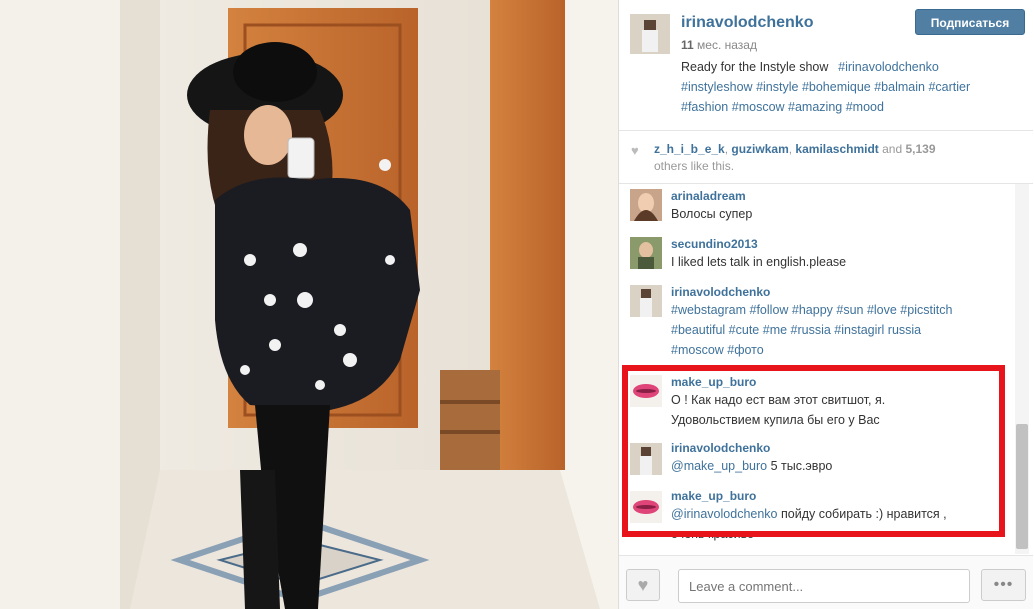 Image resolution: width=1034 pixels, height=609 pixels. I want to click on like-button: ♥, so click(643, 585).